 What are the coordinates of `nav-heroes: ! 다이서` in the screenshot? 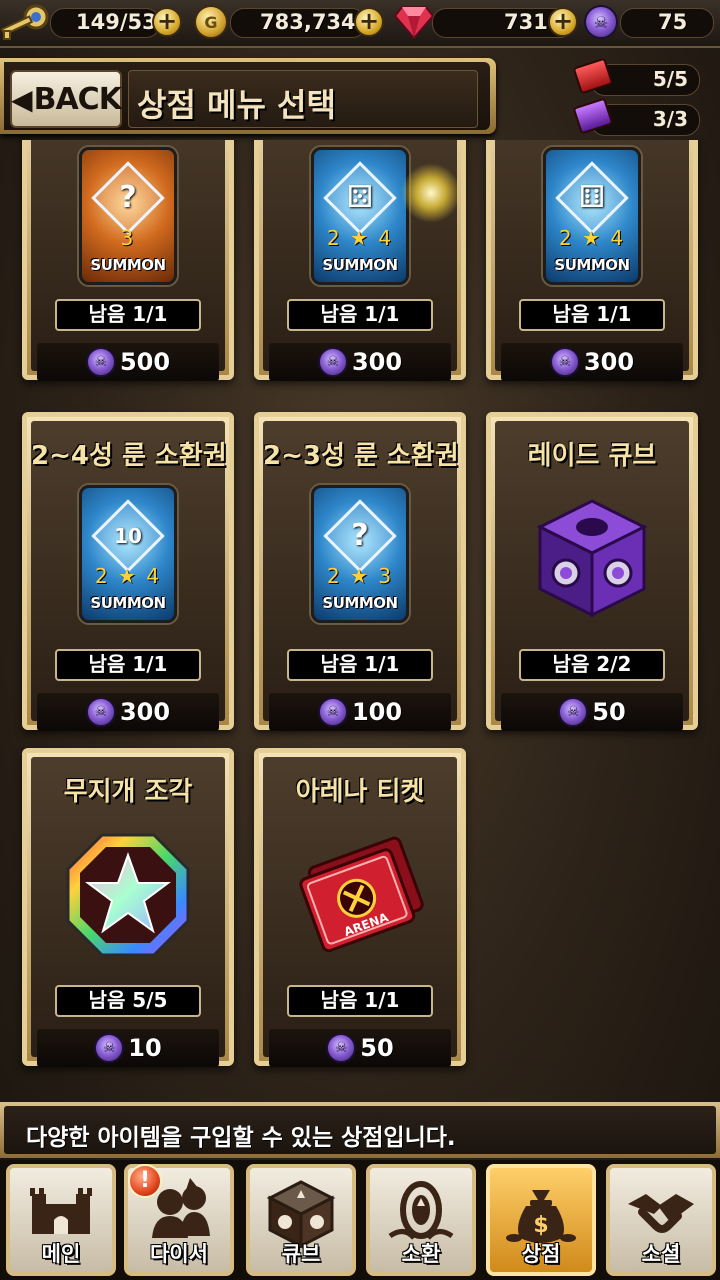 It's located at (179, 1220).